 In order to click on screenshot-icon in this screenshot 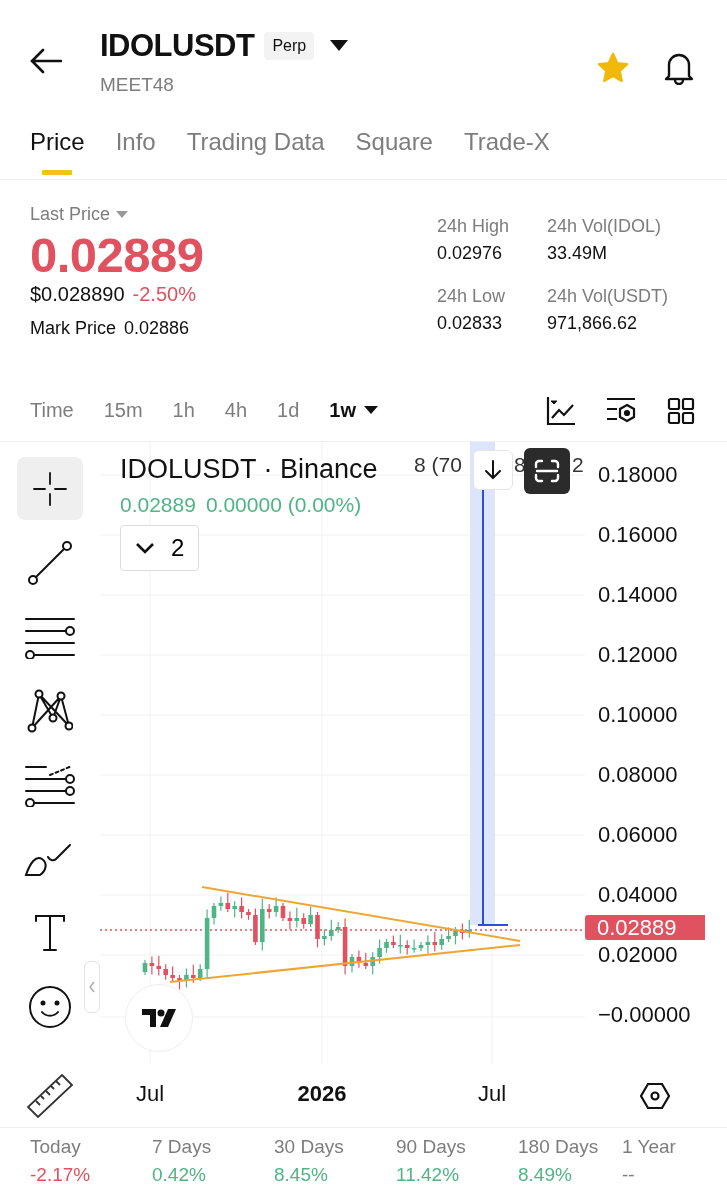, I will do `click(547, 471)`.